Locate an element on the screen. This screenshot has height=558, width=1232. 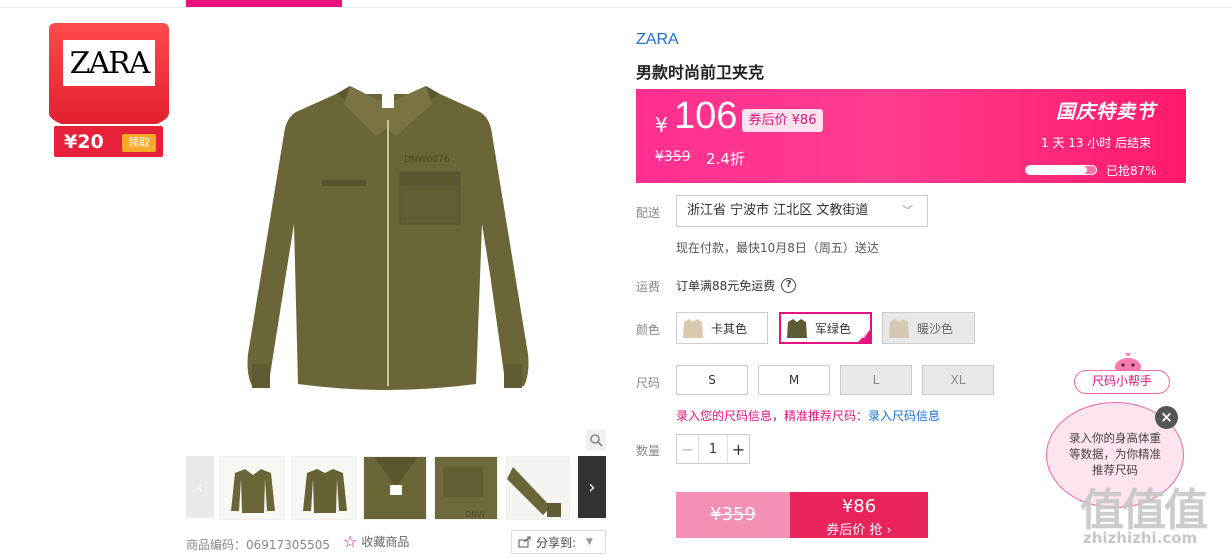
size-helper-text: 录入你的身高体重等数据，为你精准推荐尺码 is located at coordinates (1115, 454).